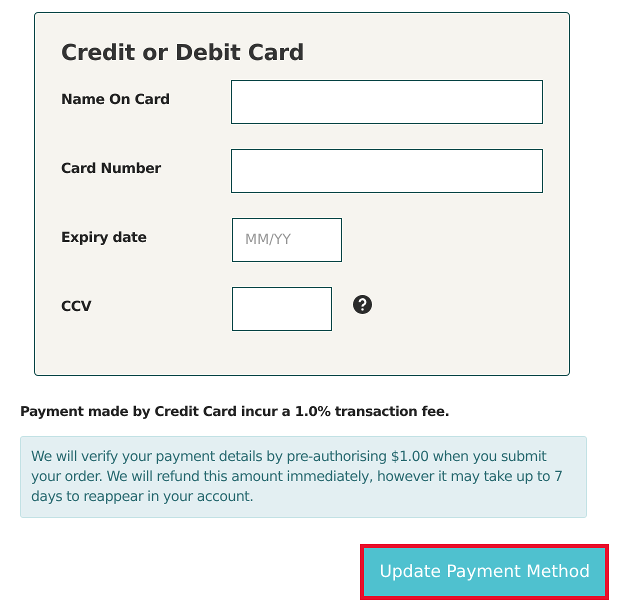  I want to click on field-label: CCV, so click(76, 306).